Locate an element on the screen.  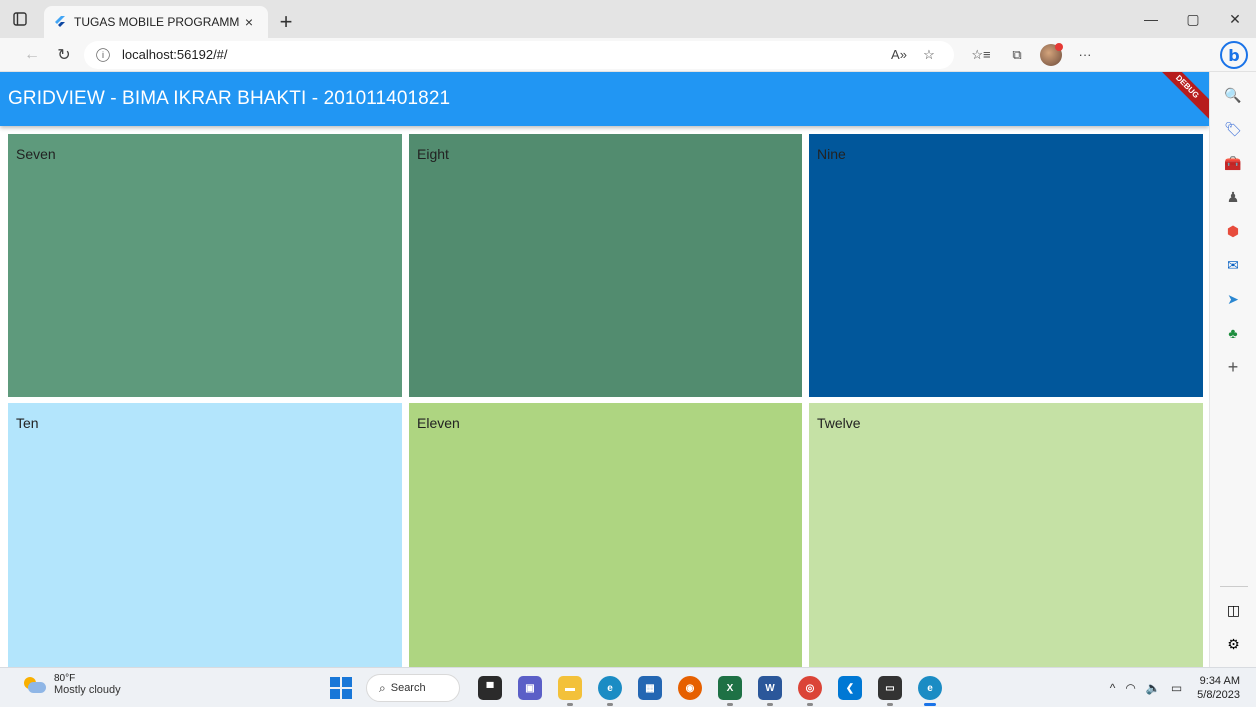
clock-time: 9:34 AM is located at coordinates (1219, 681).